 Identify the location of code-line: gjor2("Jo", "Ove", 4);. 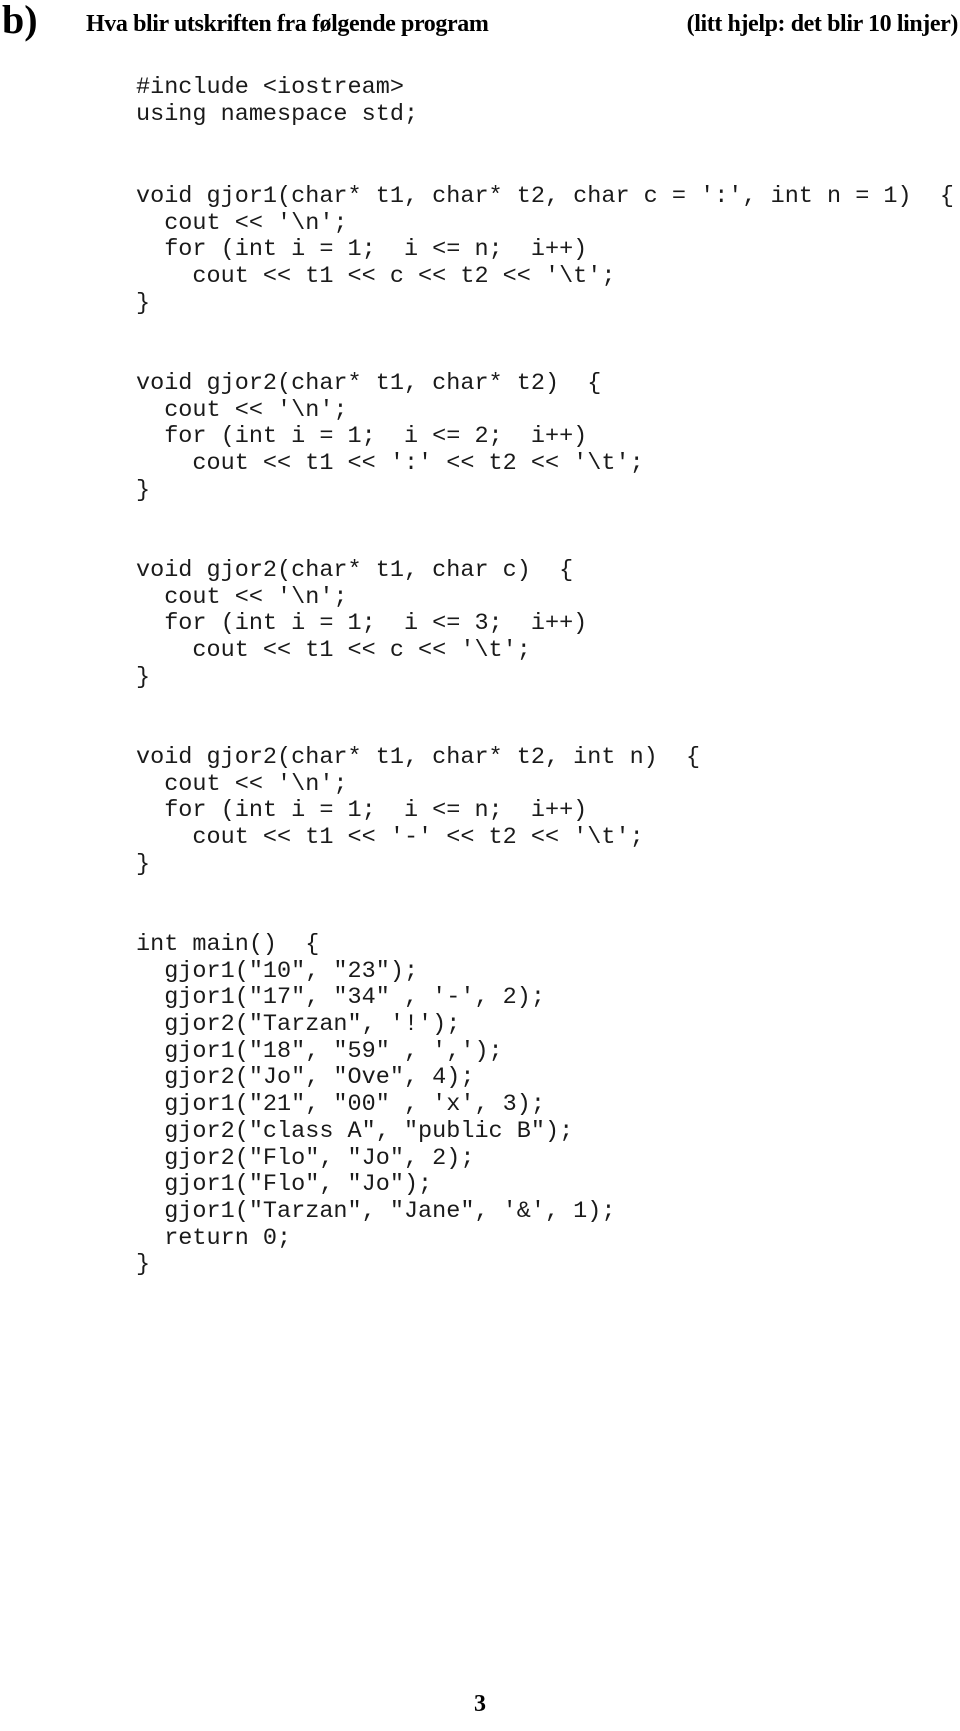
(305, 1078).